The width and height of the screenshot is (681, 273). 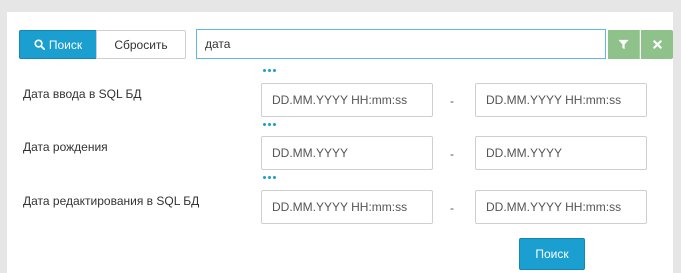 I want to click on search-icon, so click(x=39, y=44).